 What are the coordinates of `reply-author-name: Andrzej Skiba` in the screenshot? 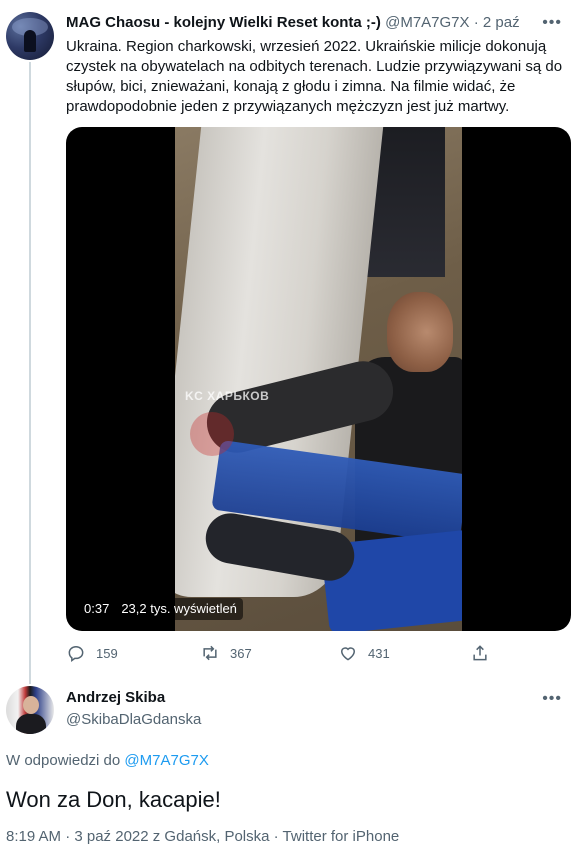 It's located at (115, 697).